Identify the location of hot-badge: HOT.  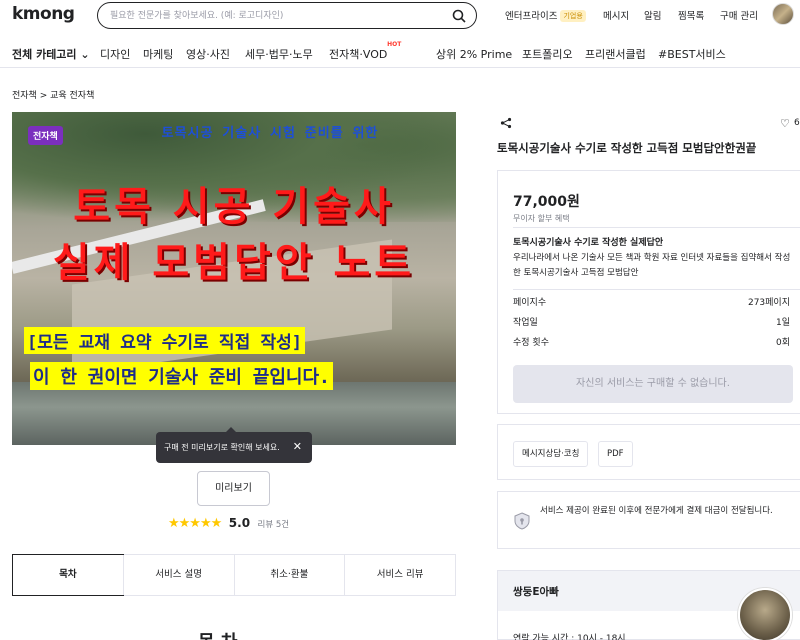
(394, 44).